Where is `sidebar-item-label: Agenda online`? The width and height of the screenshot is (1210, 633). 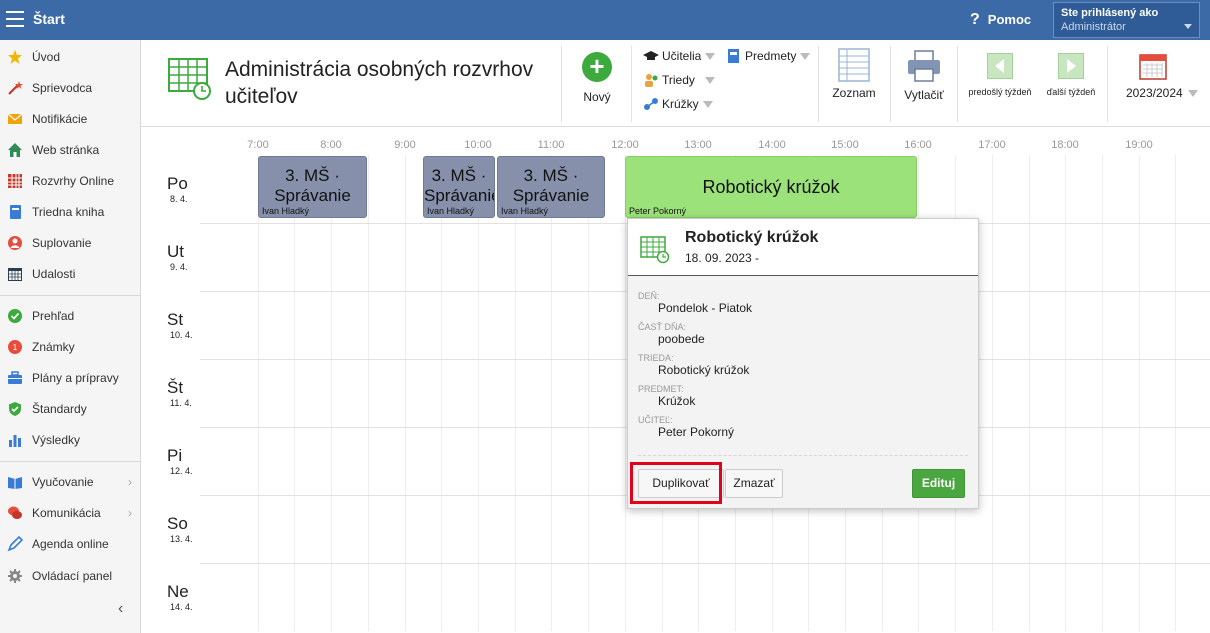 sidebar-item-label: Agenda online is located at coordinates (70, 544).